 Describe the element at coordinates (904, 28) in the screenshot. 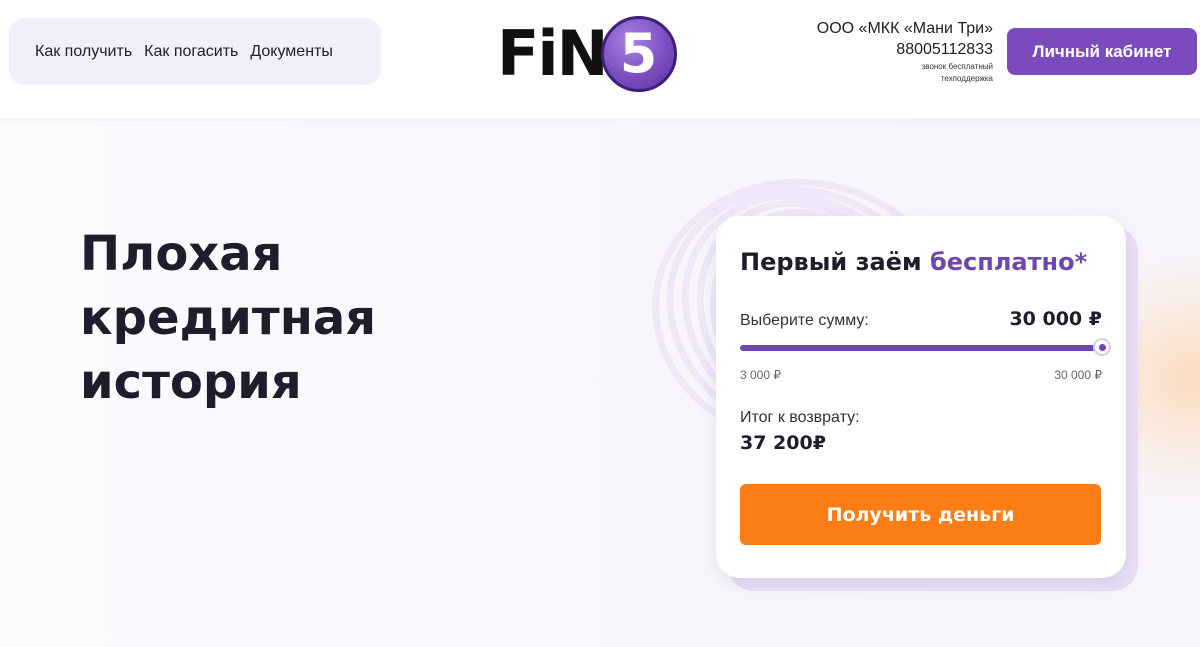

I see `company-name: ООО «МКК «Мани Три»` at that location.